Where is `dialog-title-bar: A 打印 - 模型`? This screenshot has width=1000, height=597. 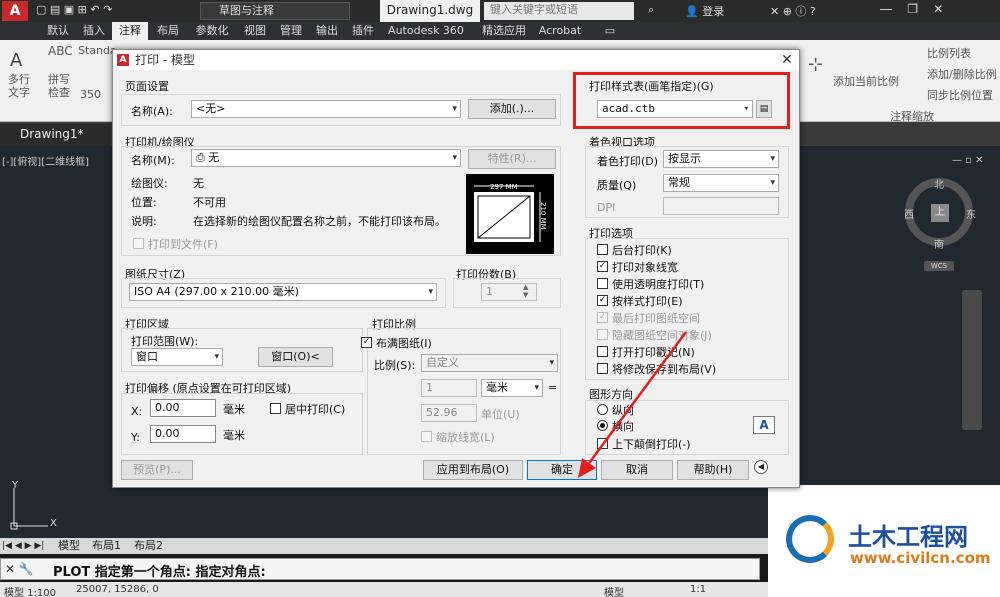
dialog-title-bar: A 打印 - 模型 is located at coordinates (456, 60).